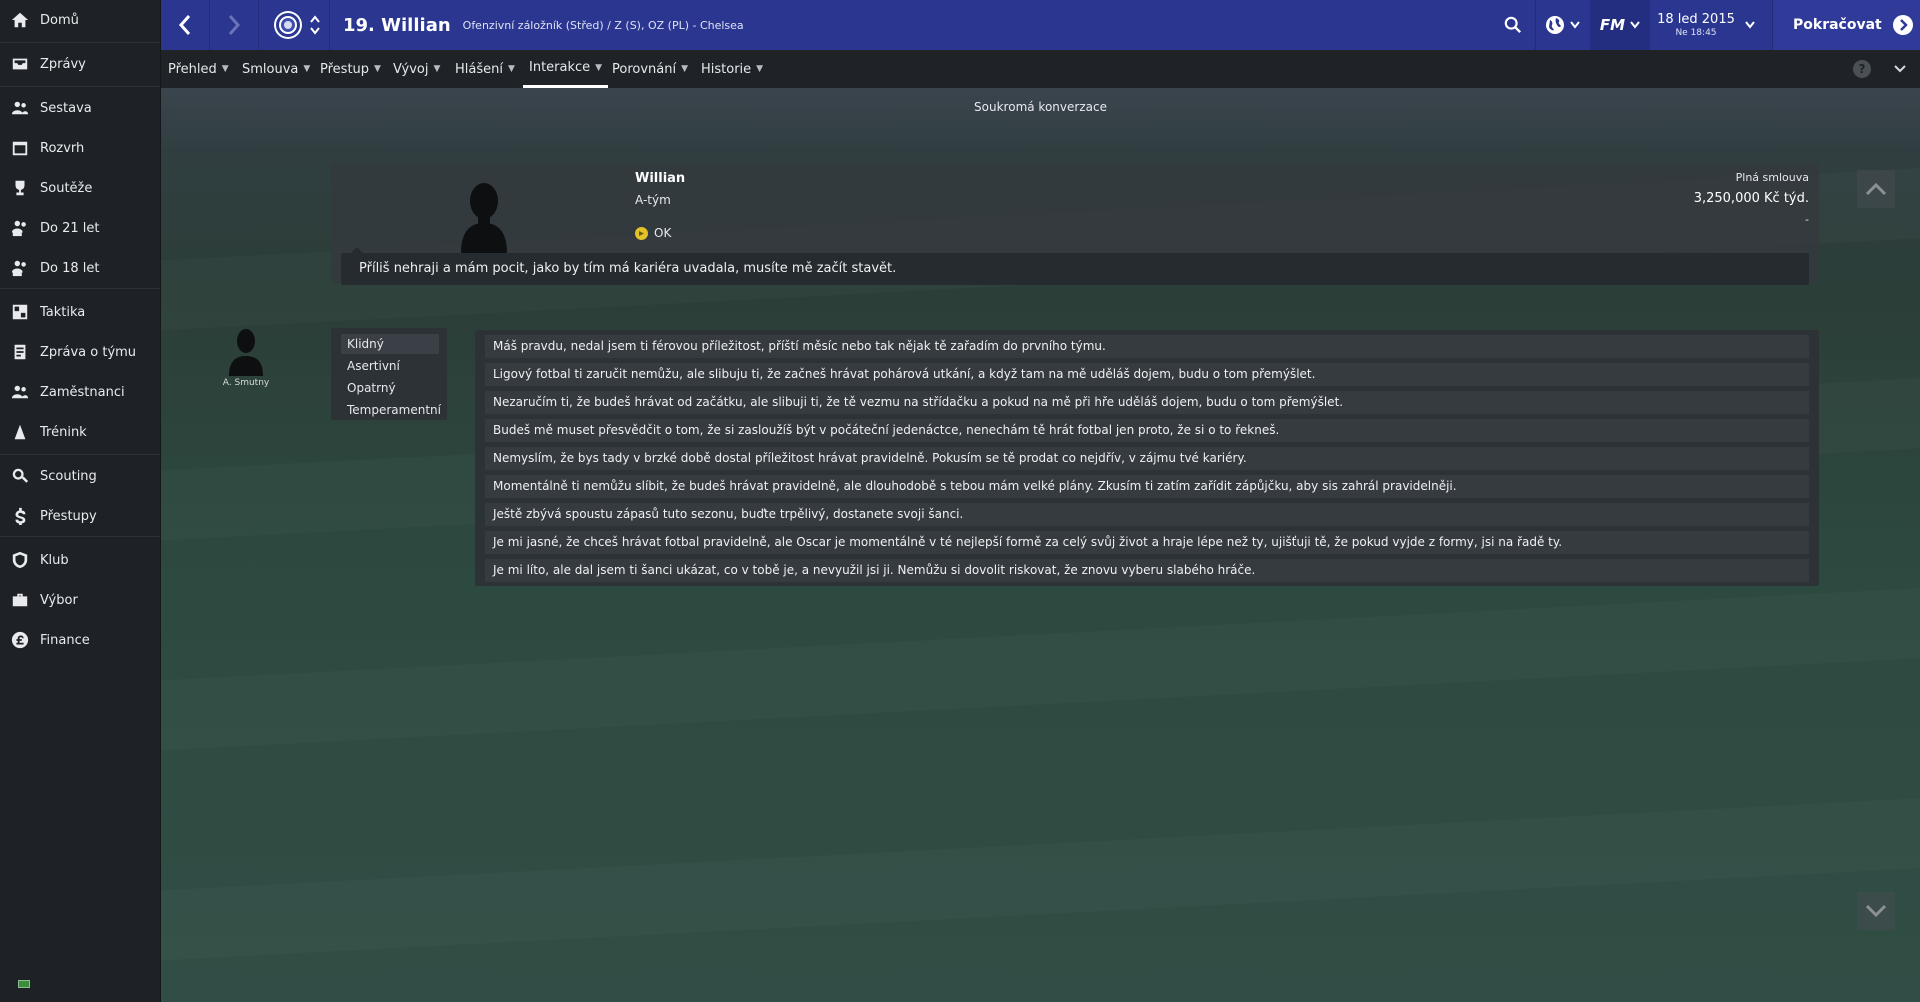 This screenshot has width=1920, height=1002. What do you see at coordinates (391, 410) in the screenshot?
I see `tone-option-passionate: Temperamentní` at bounding box center [391, 410].